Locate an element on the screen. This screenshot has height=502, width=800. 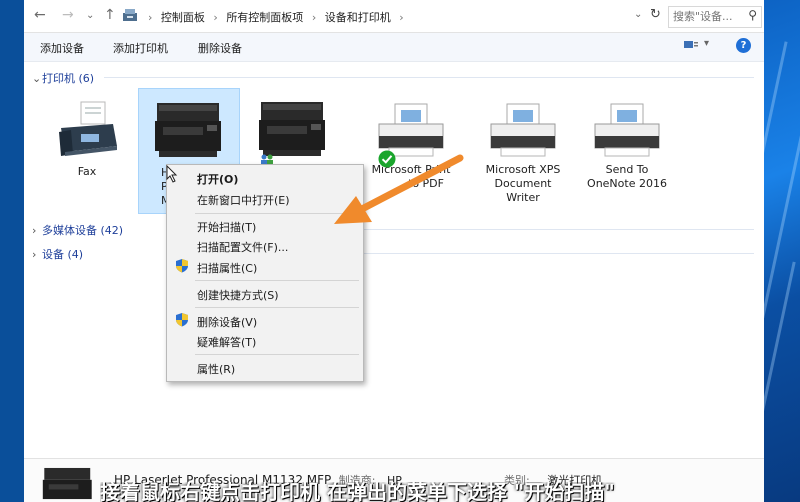
printer-label: Microsoft XPS is located at coordinates (523, 169).